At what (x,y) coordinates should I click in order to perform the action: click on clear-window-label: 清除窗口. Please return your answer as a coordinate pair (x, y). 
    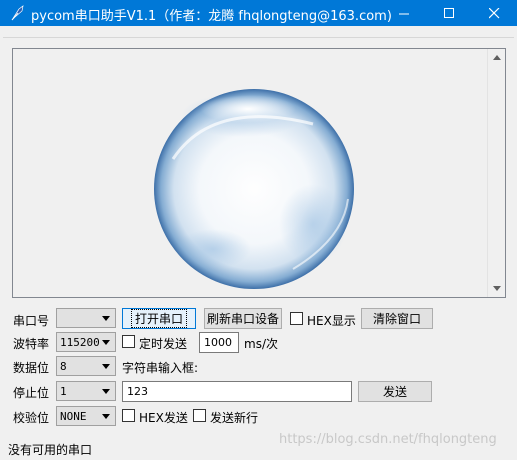
    Looking at the image, I should click on (396, 319).